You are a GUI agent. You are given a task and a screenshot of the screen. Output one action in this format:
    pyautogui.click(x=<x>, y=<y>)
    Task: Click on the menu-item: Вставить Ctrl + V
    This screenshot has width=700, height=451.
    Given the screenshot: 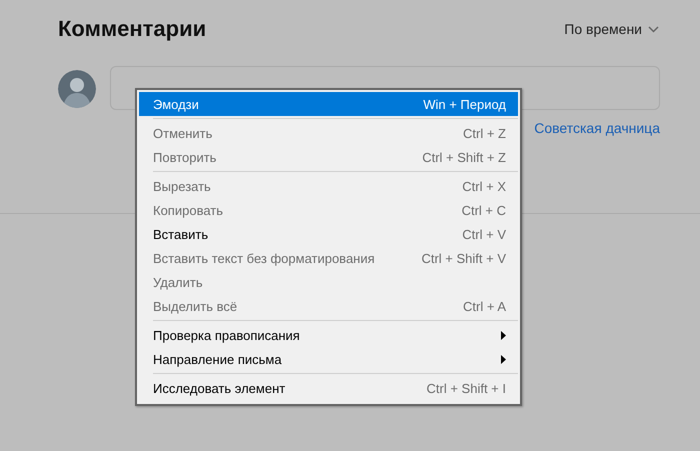 What is the action you would take?
    pyautogui.click(x=328, y=234)
    